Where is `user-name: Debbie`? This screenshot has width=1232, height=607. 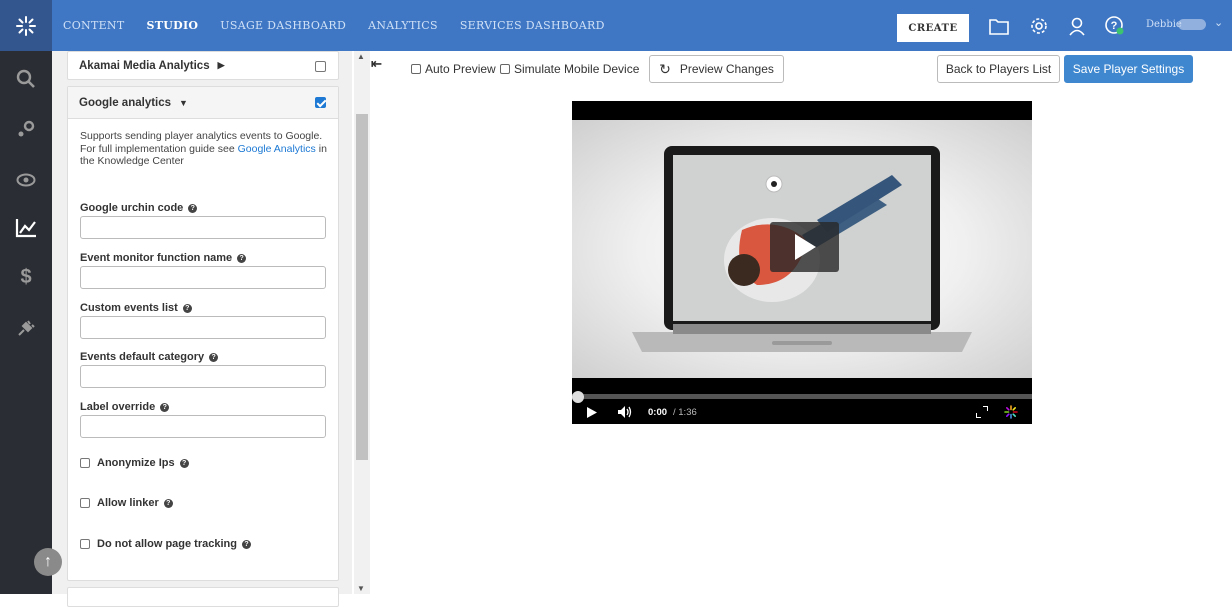 user-name: Debbie is located at coordinates (1164, 24).